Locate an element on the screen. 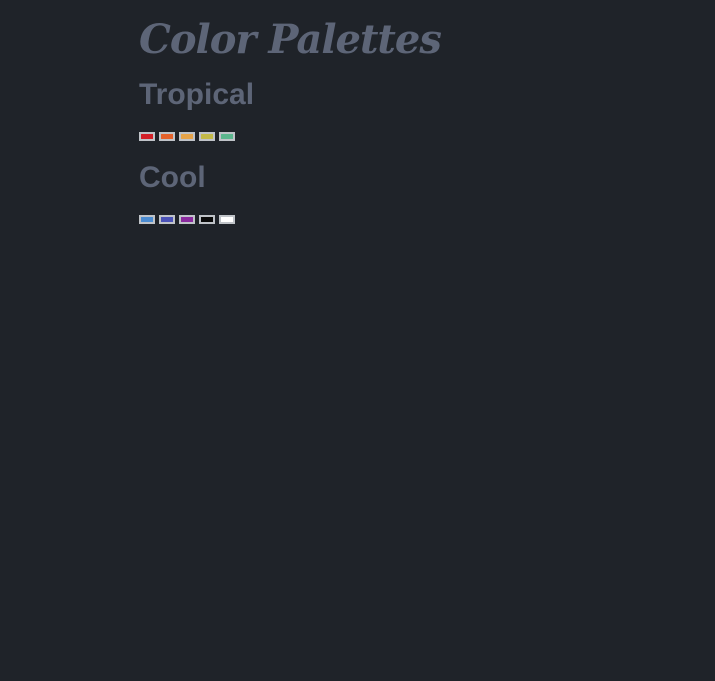 The height and width of the screenshot is (681, 715). palette-swatches-tropical is located at coordinates (187, 136).